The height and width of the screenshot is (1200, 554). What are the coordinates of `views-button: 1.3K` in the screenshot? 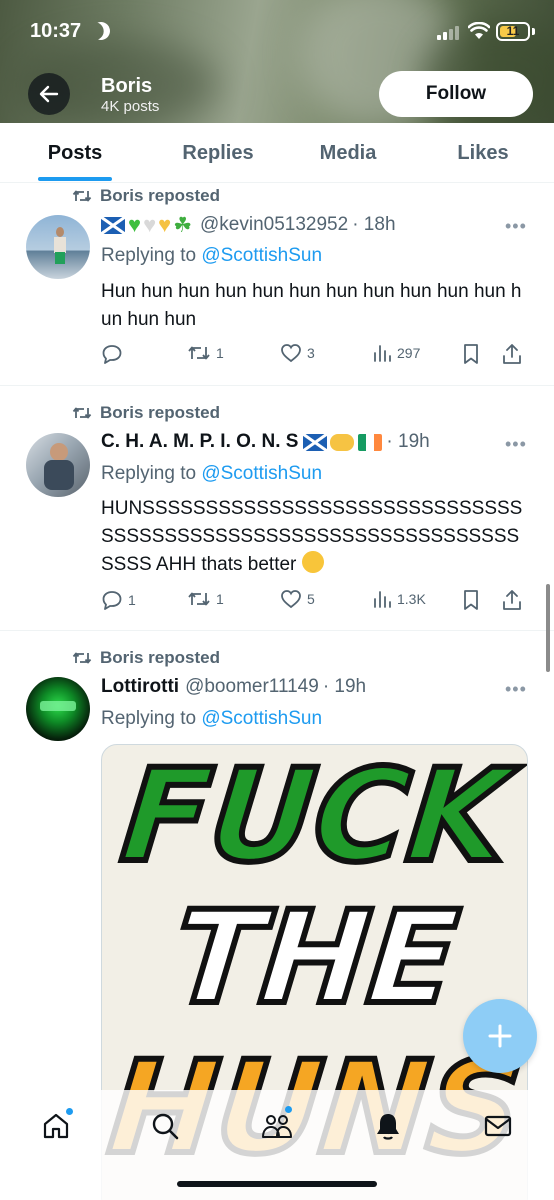 It's located at (399, 599).